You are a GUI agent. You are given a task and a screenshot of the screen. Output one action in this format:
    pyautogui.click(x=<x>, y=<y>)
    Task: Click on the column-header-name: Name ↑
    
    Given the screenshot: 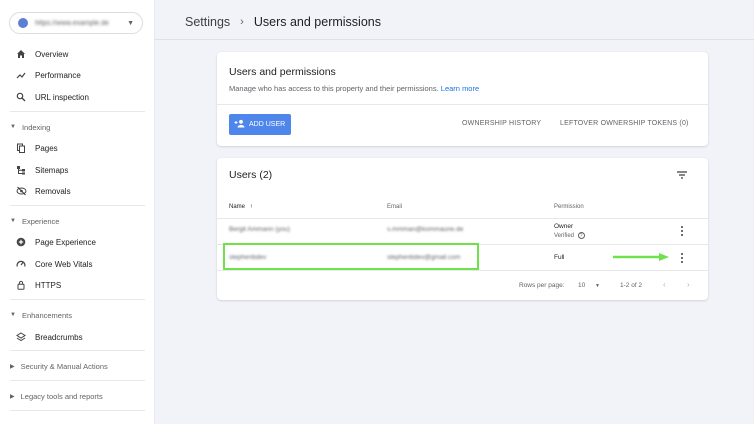 What is the action you would take?
    pyautogui.click(x=241, y=207)
    